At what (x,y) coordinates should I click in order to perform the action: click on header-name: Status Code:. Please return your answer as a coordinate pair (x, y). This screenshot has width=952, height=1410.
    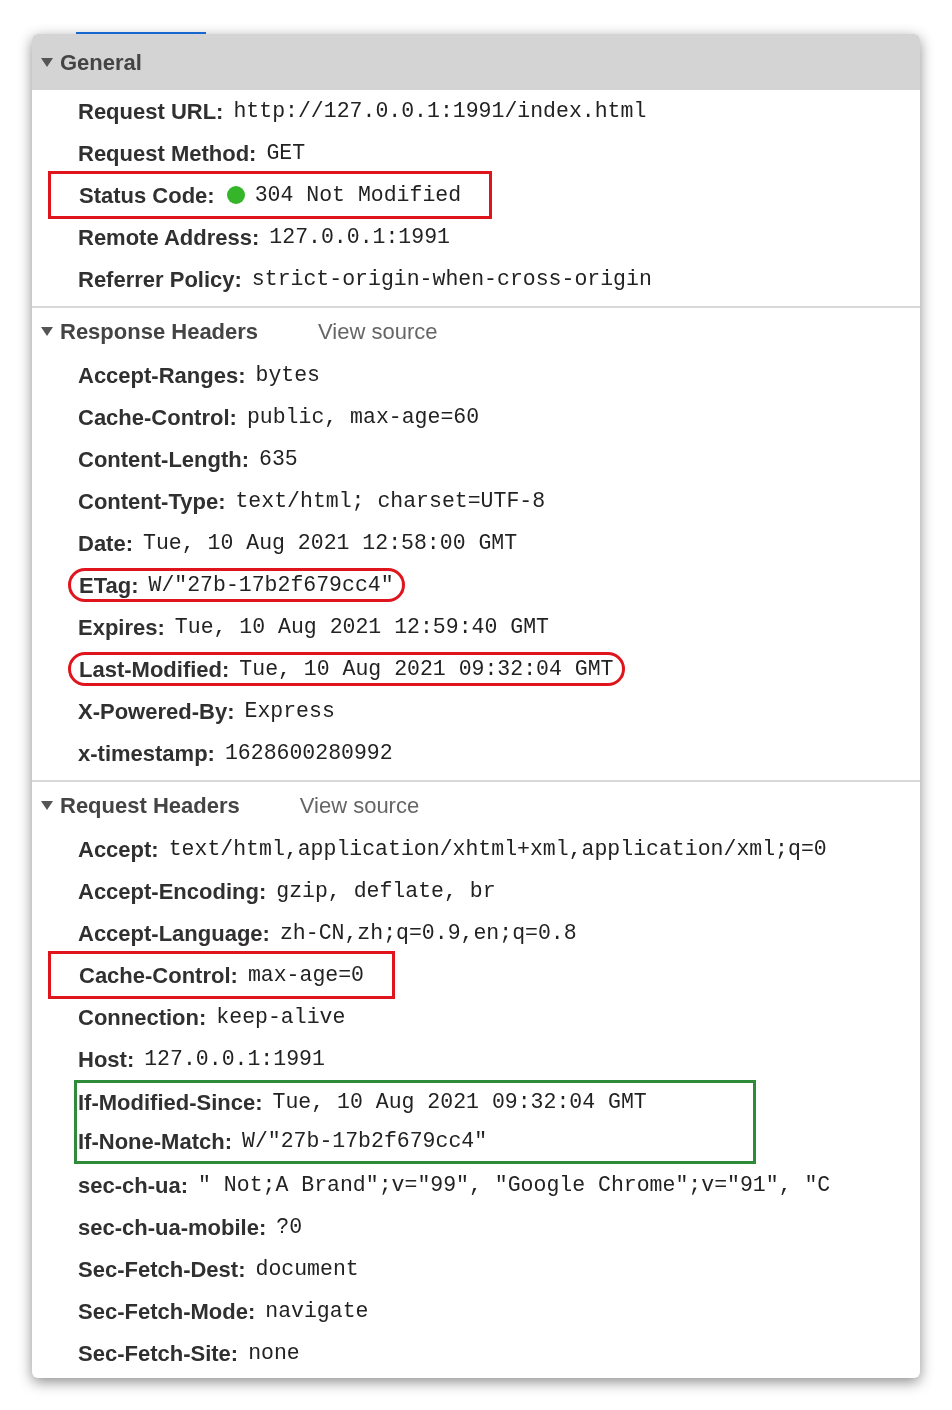
    Looking at the image, I should click on (147, 195).